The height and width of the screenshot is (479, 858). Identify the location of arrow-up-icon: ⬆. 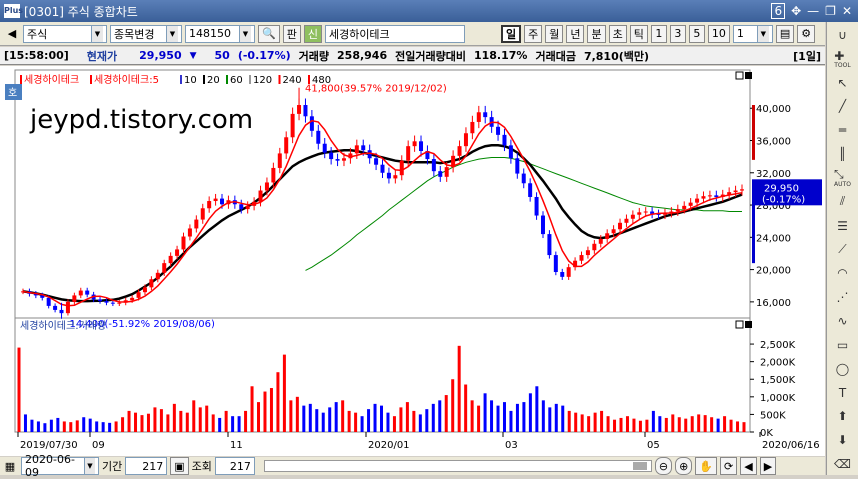
(843, 417).